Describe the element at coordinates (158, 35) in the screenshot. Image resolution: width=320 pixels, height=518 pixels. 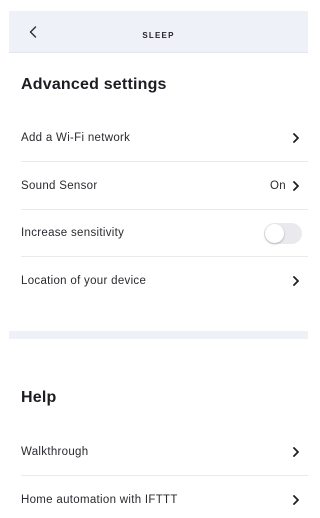
I see `page-title: SLEEP` at that location.